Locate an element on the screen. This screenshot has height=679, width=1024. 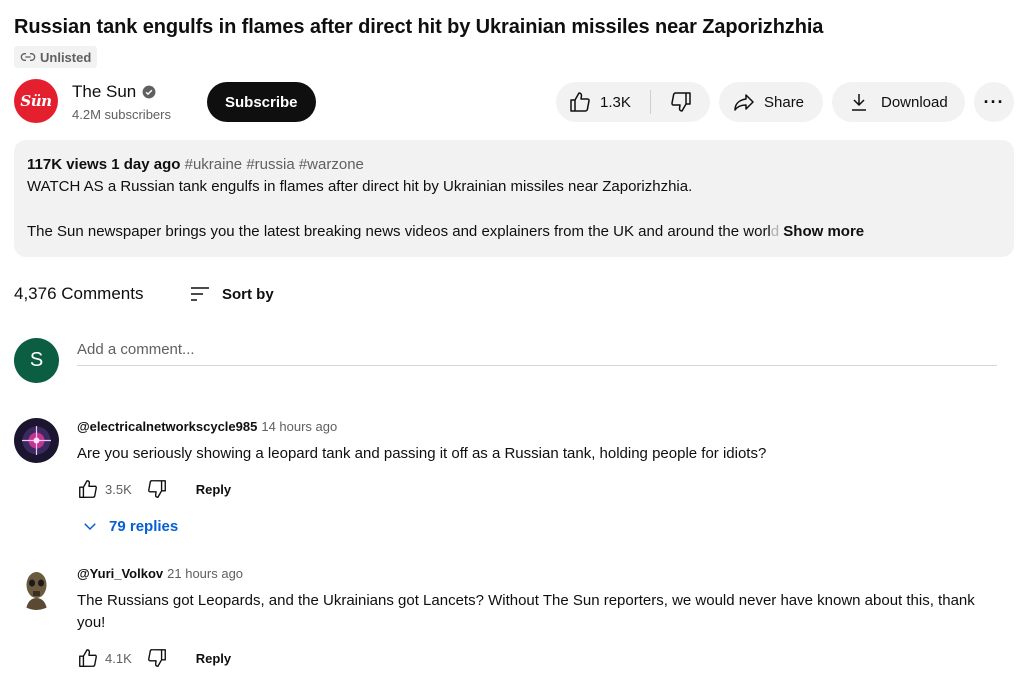
upload-age: 1 day ago is located at coordinates (146, 164).